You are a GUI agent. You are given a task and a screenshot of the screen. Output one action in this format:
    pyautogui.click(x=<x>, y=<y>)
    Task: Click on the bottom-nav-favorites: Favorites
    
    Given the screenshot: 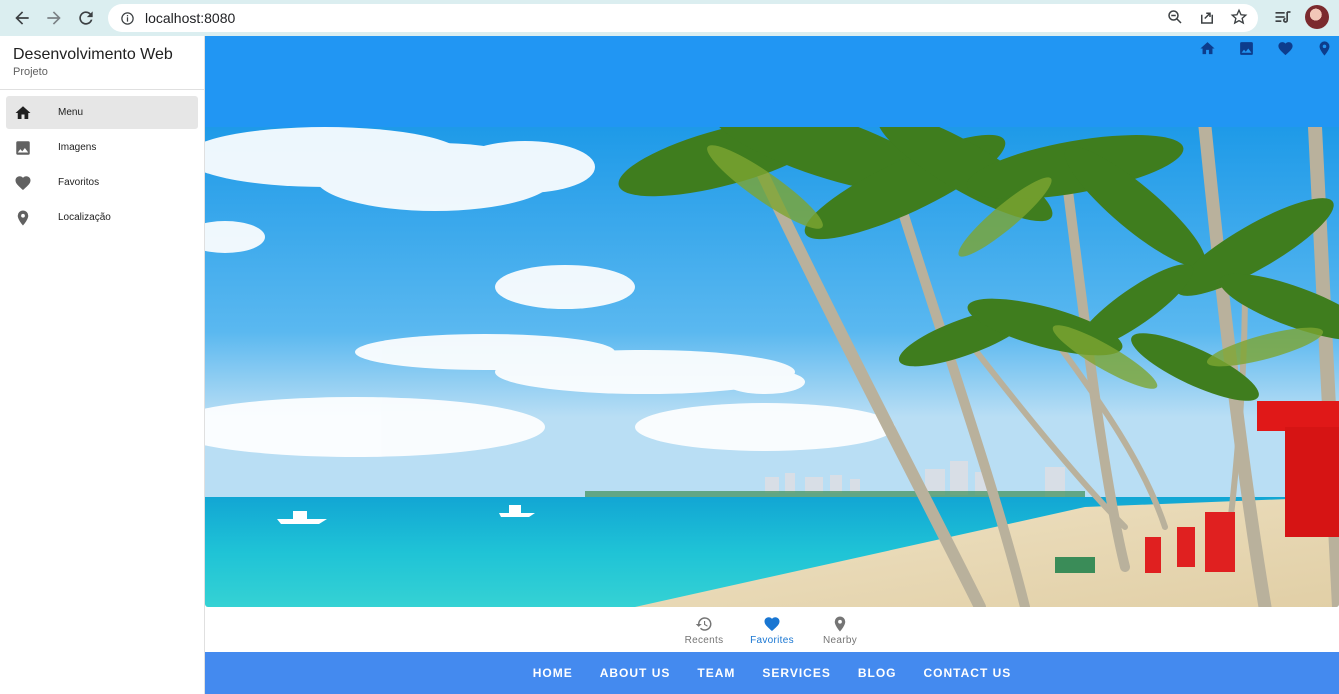 What is the action you would take?
    pyautogui.click(x=772, y=629)
    